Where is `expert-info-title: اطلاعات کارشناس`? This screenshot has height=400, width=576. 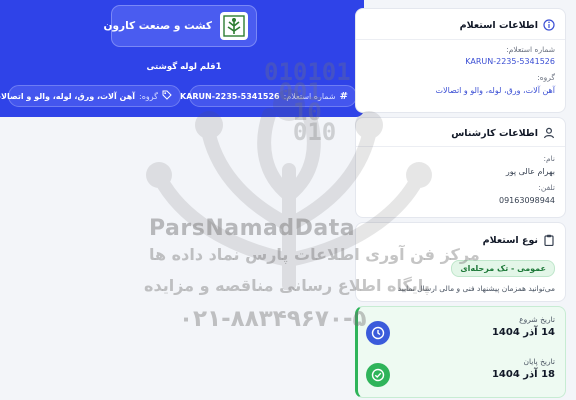
expert-info-title: اطلاعات کارشناس is located at coordinates (504, 133).